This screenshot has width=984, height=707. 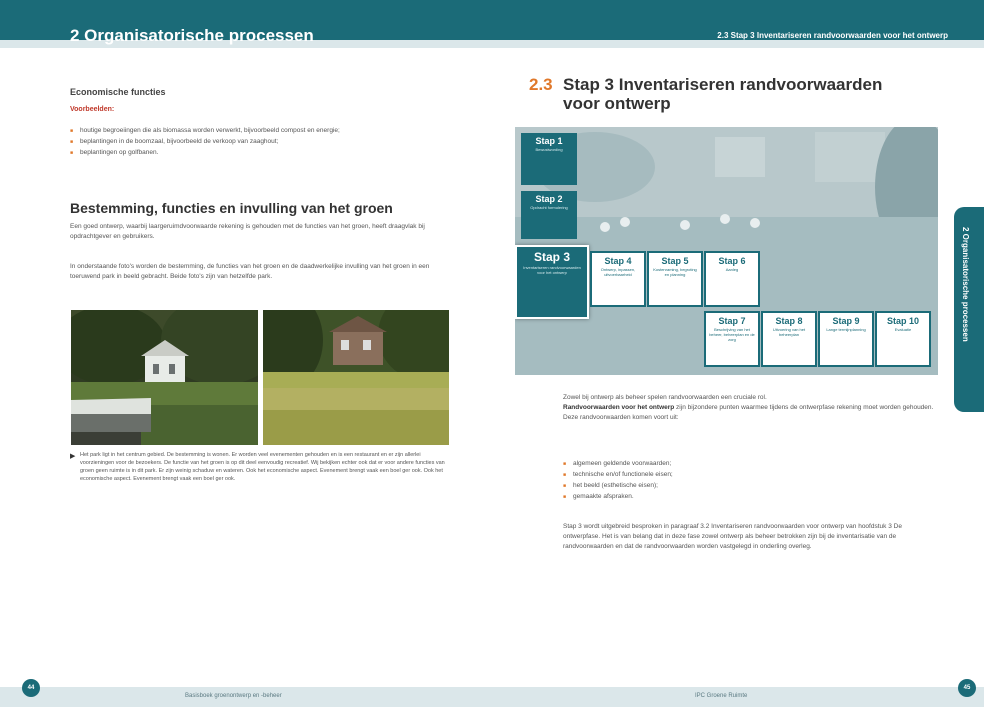 I want to click on sub-intro-line: Deze randvoorwaarden komen voort uit:, so click(x=621, y=417).